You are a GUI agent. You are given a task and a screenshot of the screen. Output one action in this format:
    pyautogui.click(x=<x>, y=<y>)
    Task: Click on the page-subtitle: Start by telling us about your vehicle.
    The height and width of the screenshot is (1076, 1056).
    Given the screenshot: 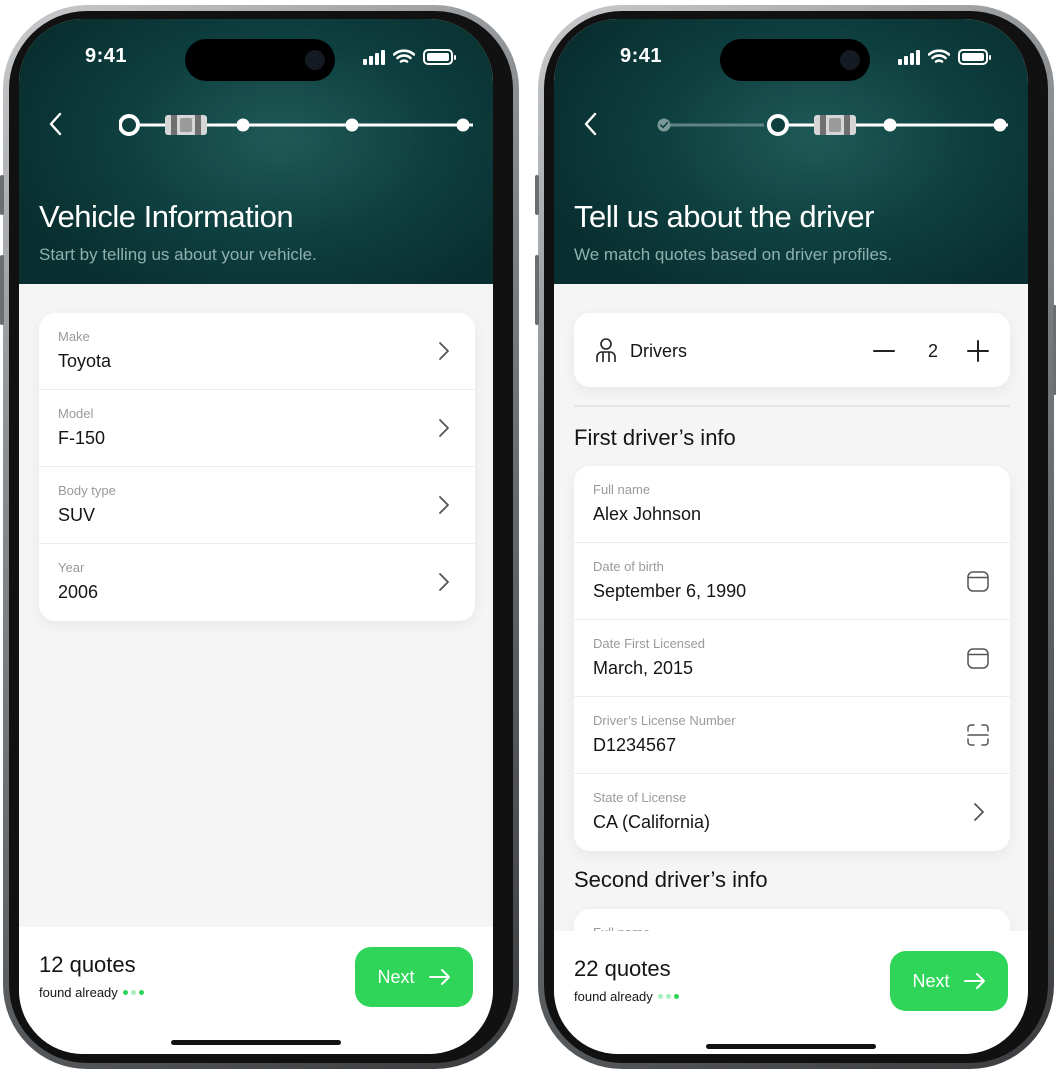 What is the action you would take?
    pyautogui.click(x=178, y=254)
    